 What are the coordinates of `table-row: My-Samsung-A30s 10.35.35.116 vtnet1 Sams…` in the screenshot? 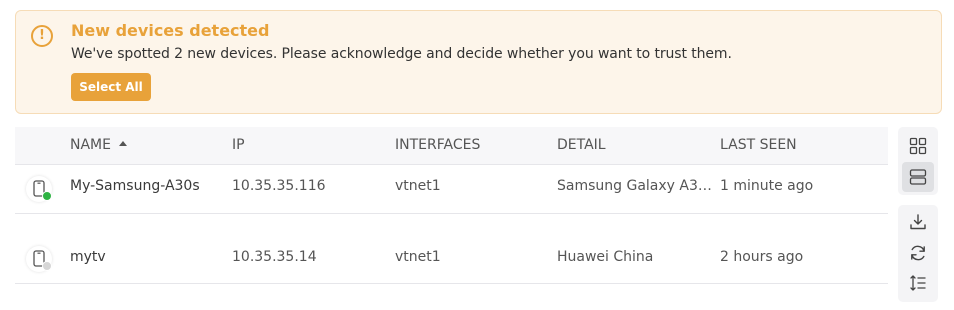 It's located at (451, 189).